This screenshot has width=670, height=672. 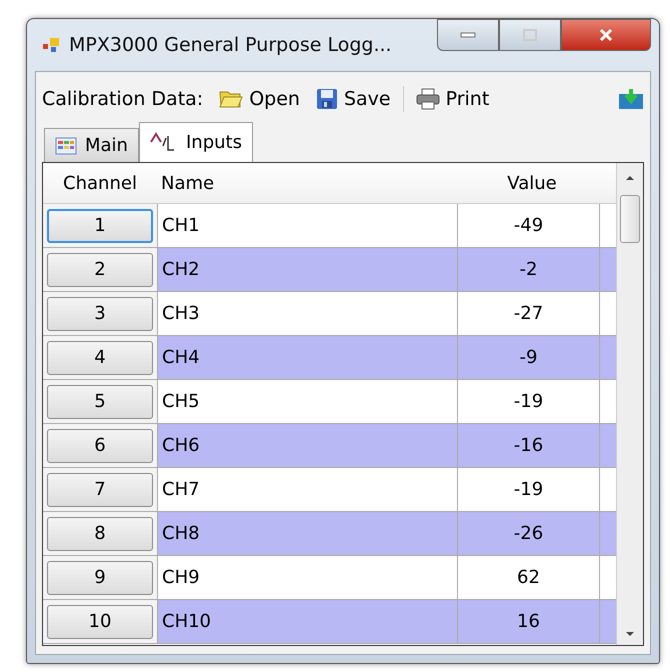 I want to click on printer-icon, so click(x=428, y=99).